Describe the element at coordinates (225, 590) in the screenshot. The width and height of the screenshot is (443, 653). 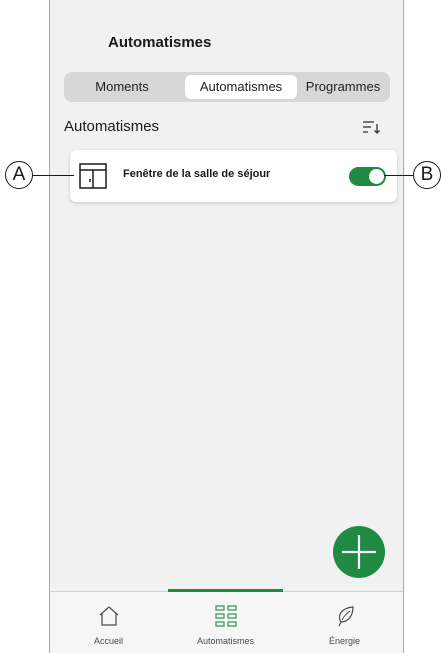
I see `active-tab-indicator` at that location.